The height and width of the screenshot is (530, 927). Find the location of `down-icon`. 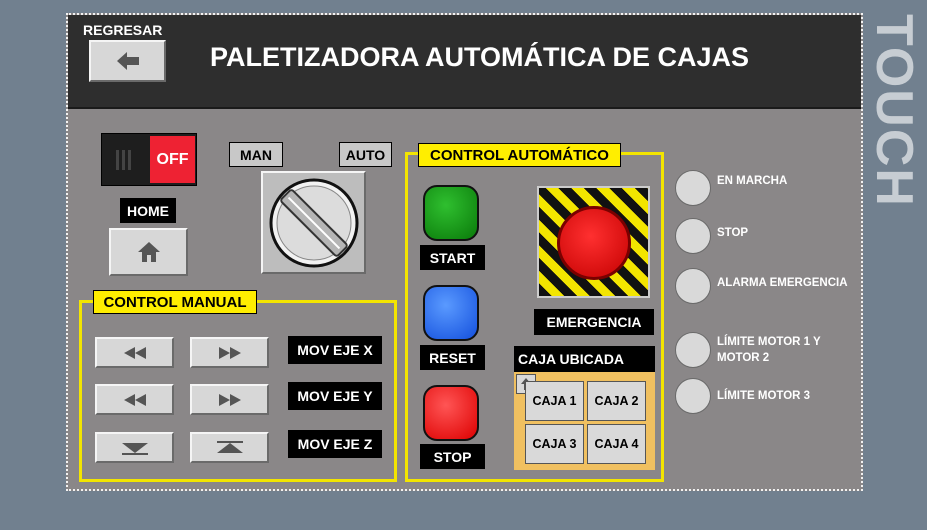

down-icon is located at coordinates (134, 448).